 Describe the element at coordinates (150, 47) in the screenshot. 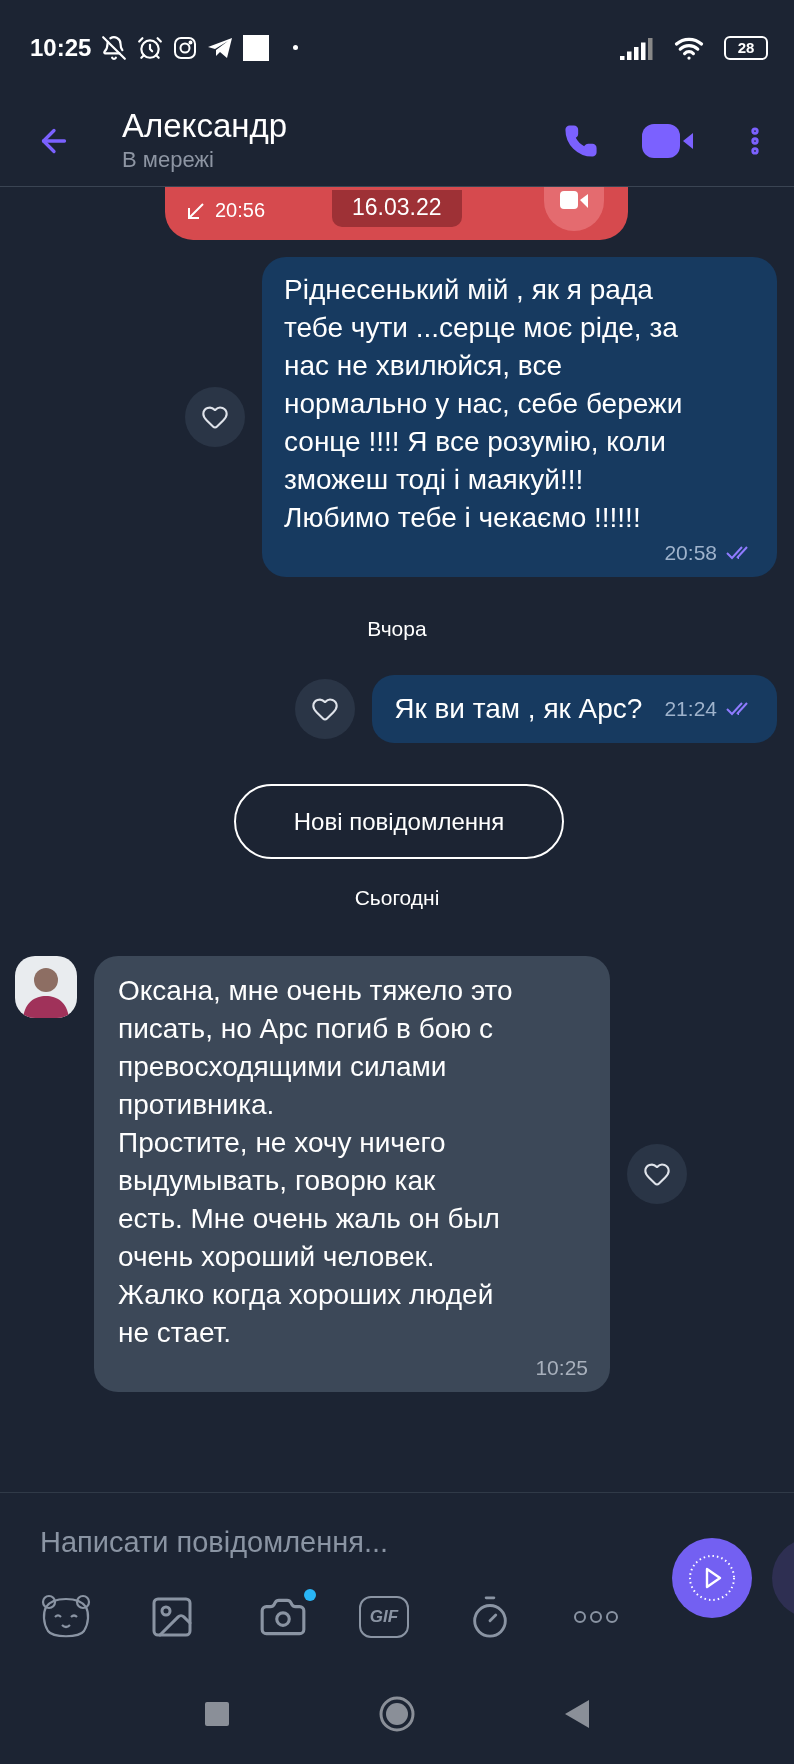

I see `alarm-icon` at that location.